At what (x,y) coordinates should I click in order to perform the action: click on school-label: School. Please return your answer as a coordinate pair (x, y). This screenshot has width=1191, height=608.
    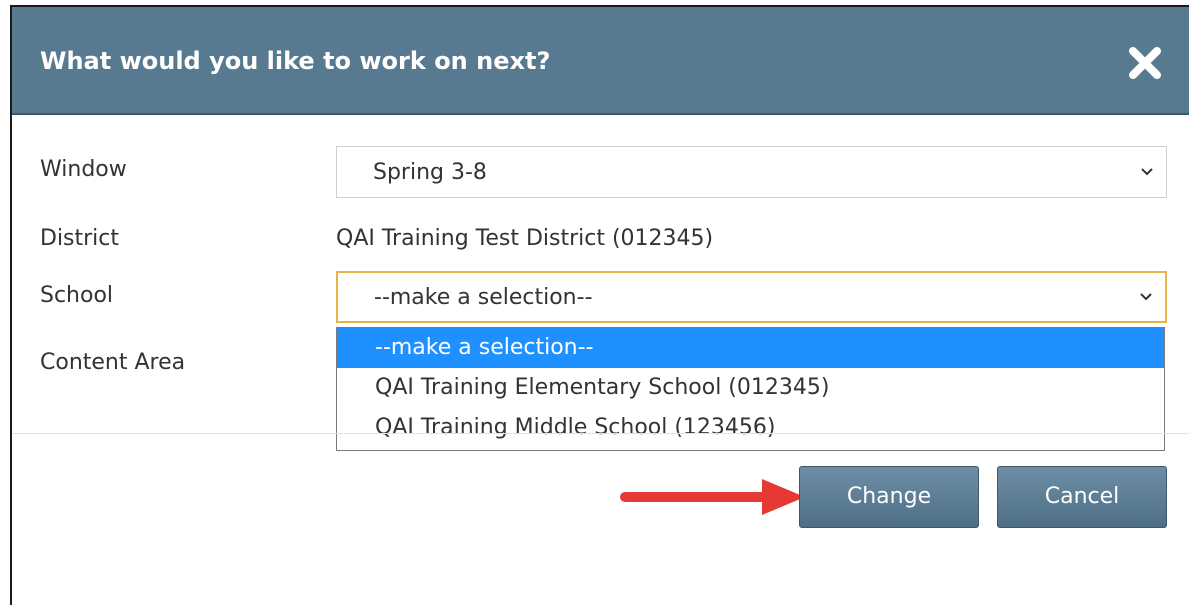
    Looking at the image, I should click on (77, 295).